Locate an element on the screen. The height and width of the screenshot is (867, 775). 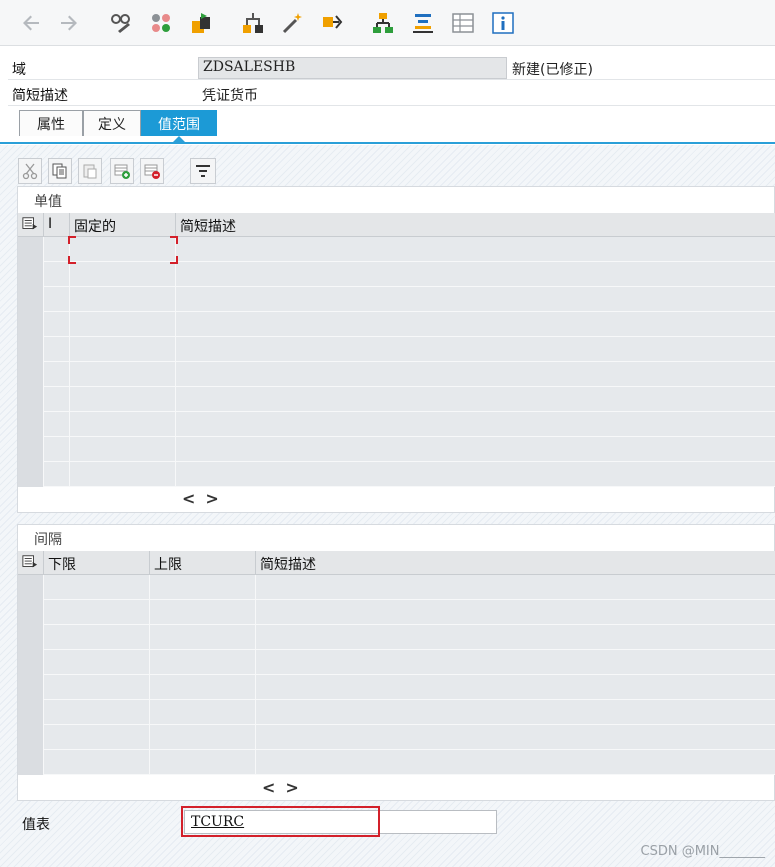
check-icon is located at coordinates (161, 23).